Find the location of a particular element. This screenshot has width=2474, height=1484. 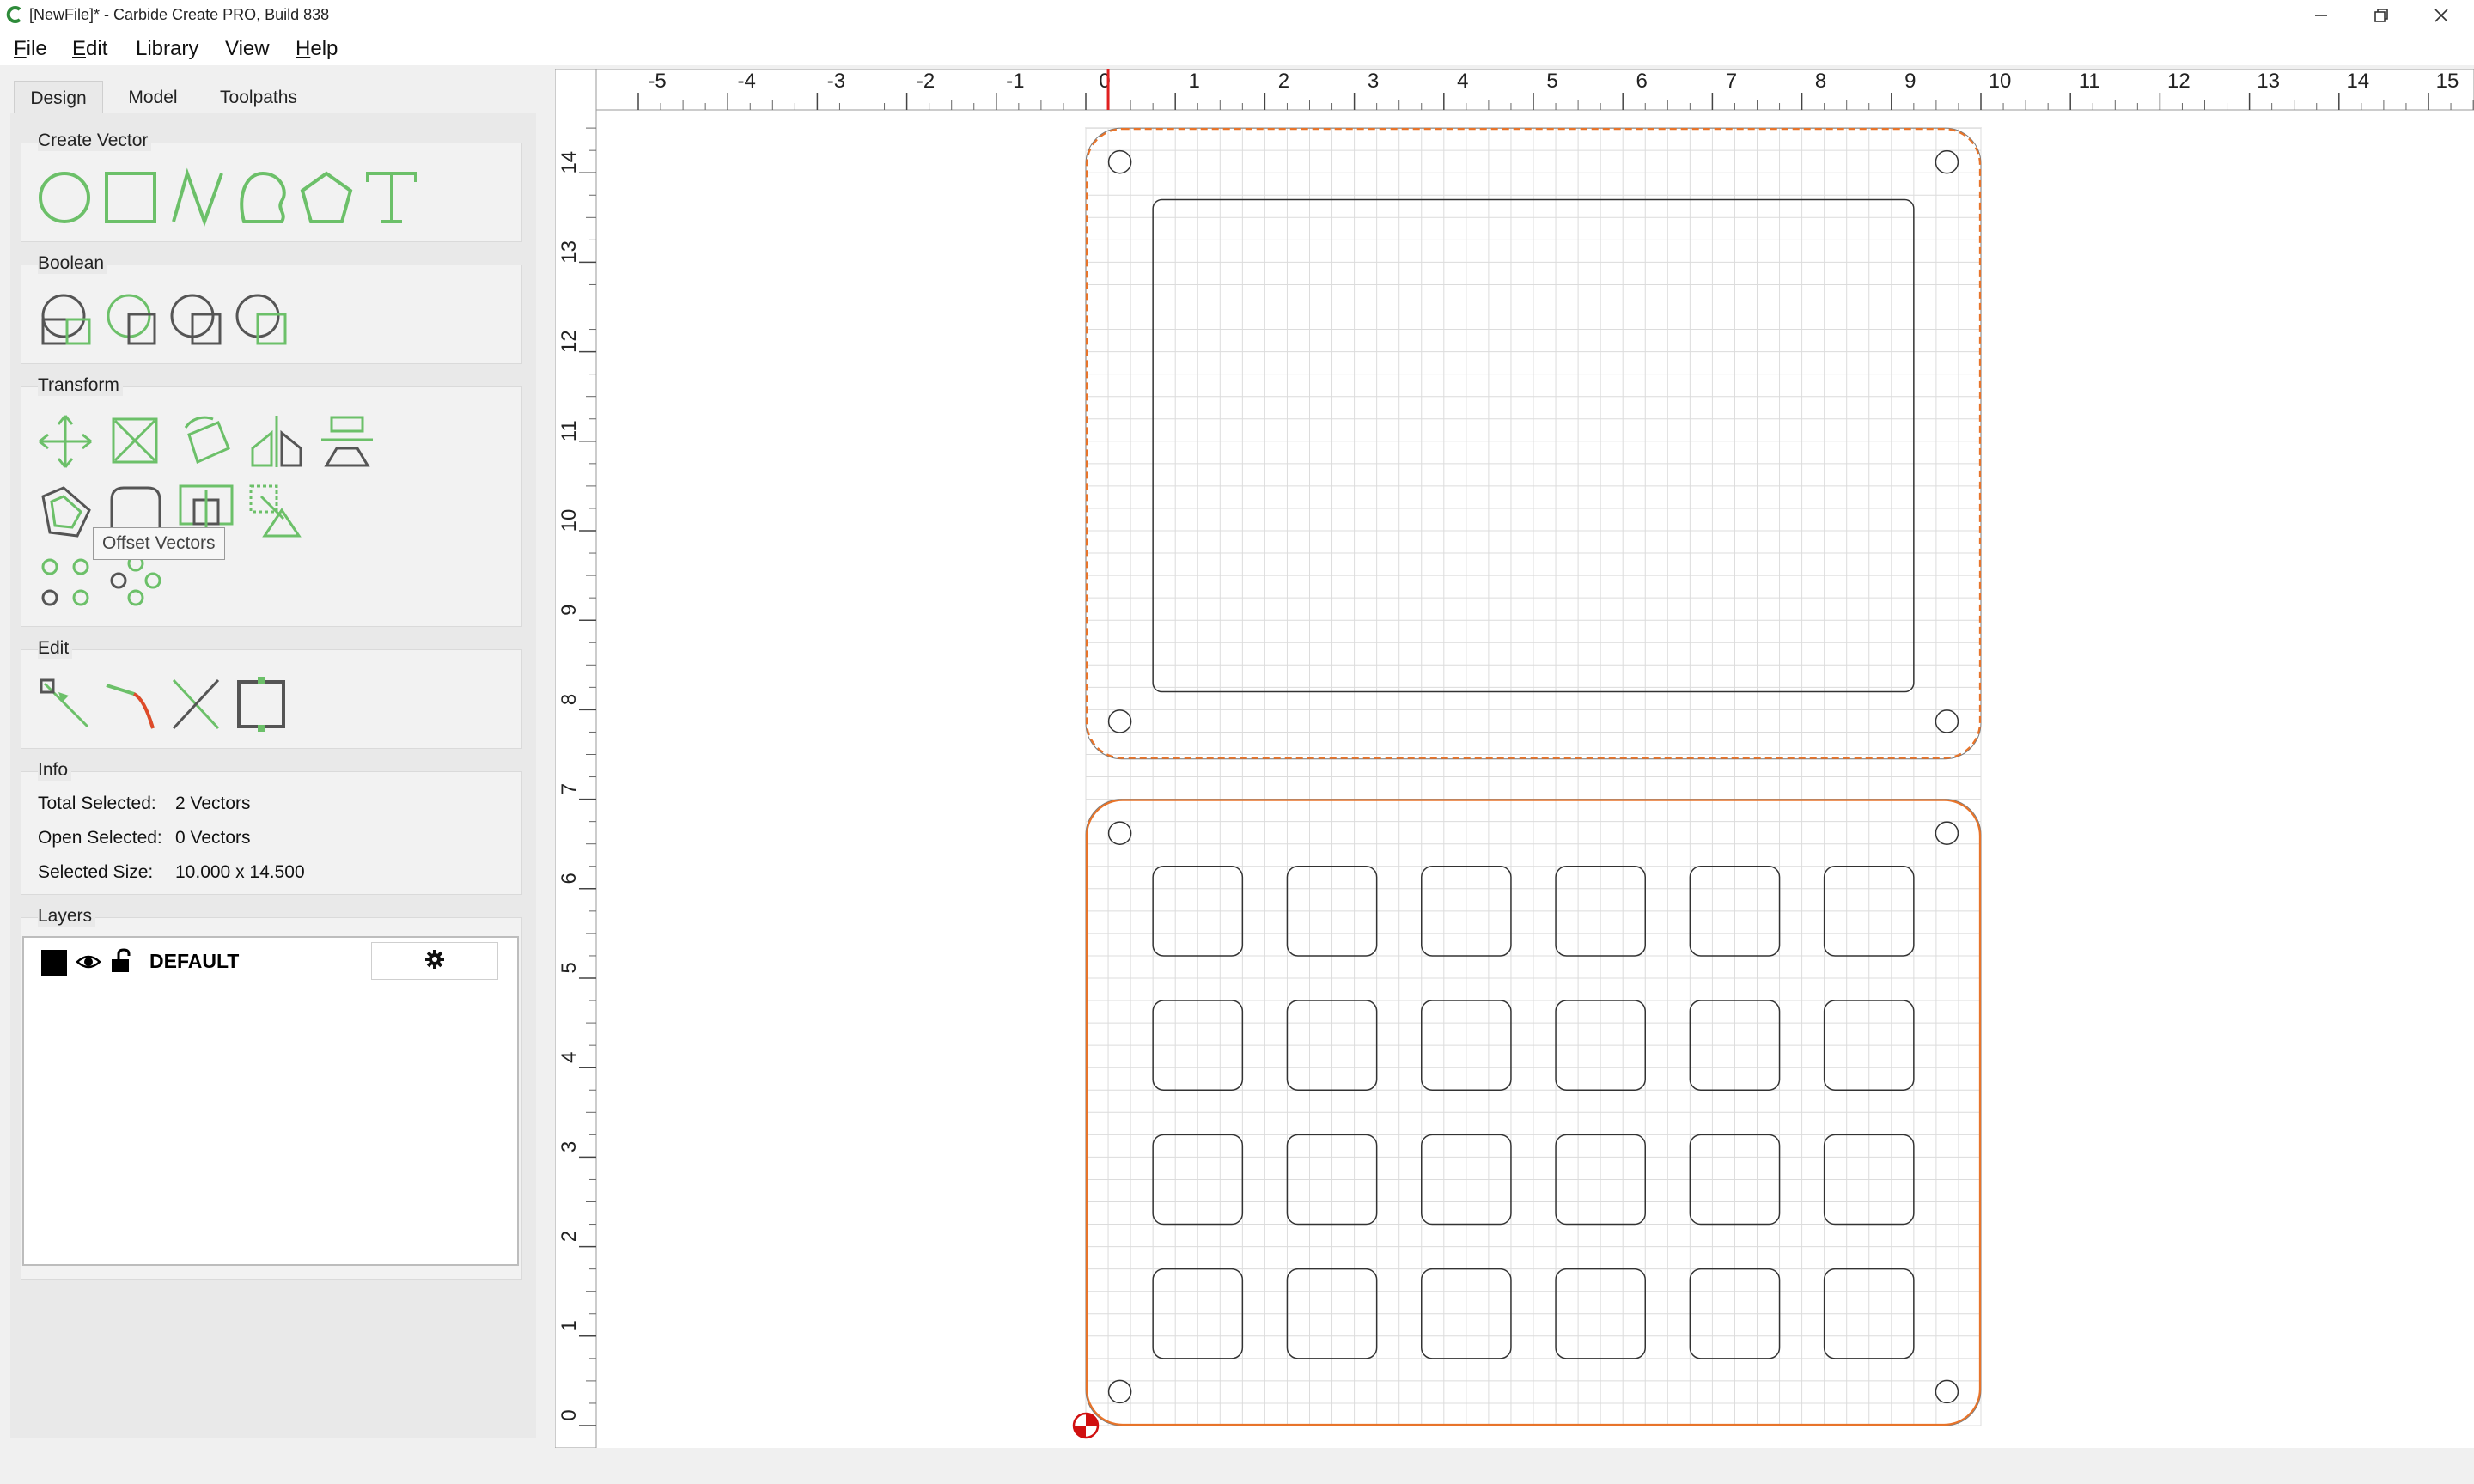

ruler-label-y: 13 is located at coordinates (569, 252).